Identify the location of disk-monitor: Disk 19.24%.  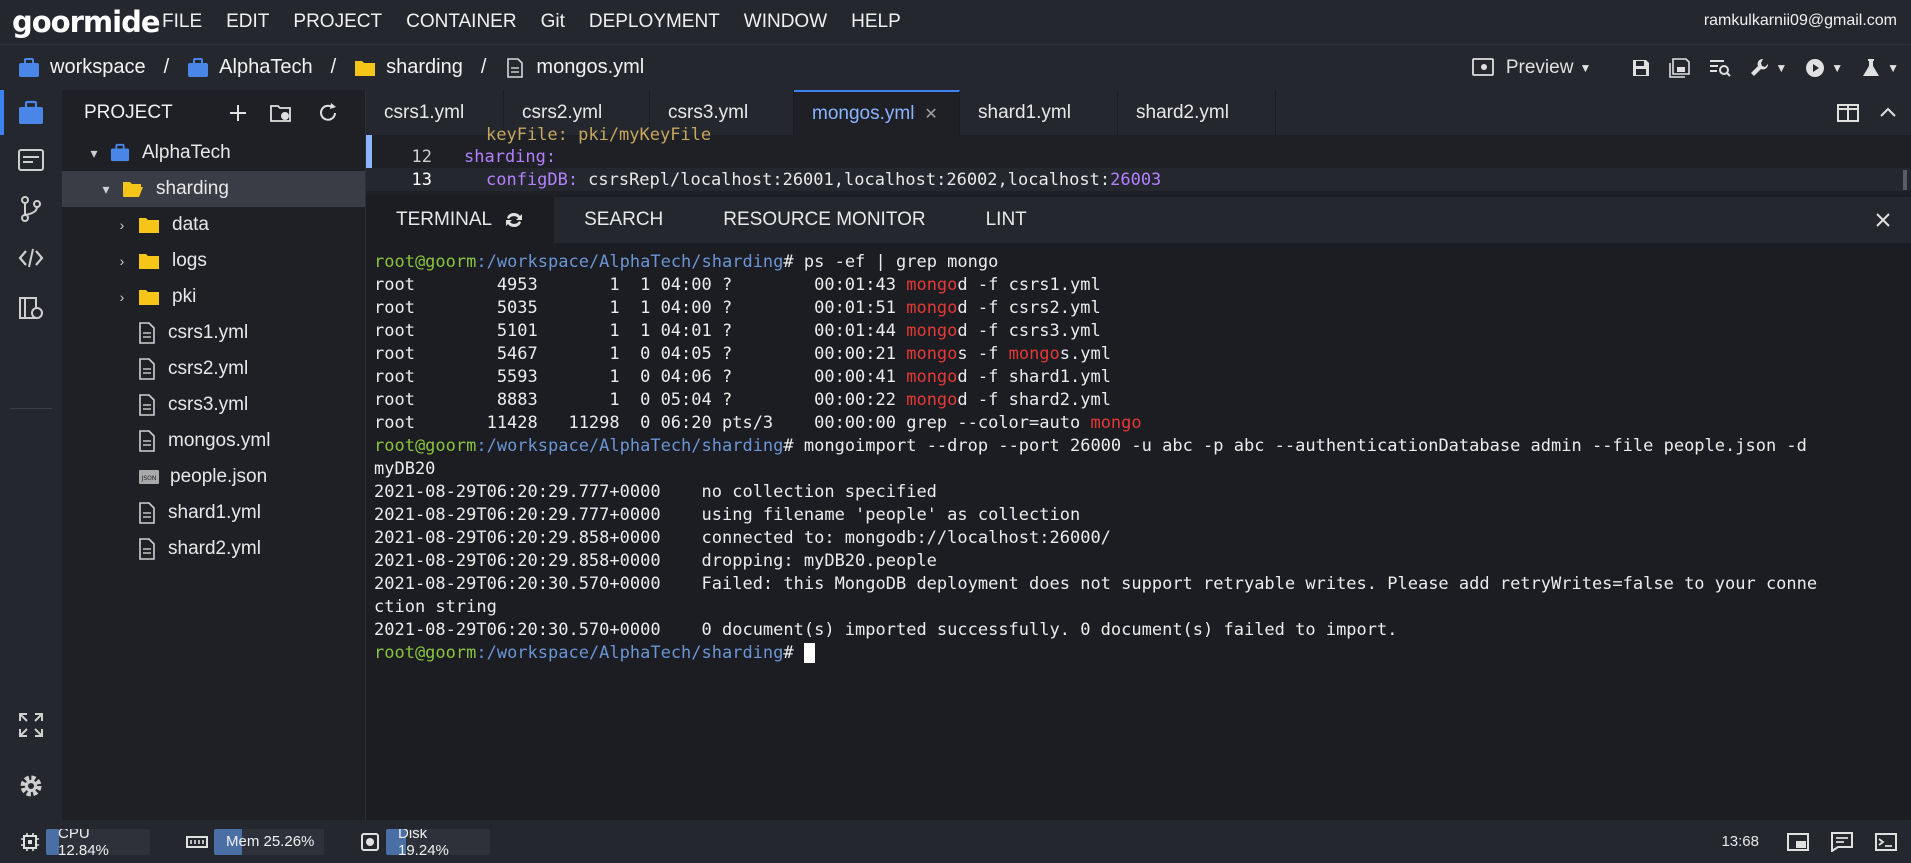
(425, 841).